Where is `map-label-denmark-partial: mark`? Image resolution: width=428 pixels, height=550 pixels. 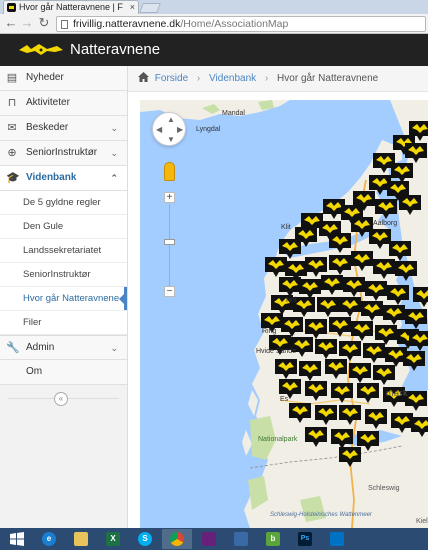
map-label-denmark-partial: mark is located at coordinates (397, 393).